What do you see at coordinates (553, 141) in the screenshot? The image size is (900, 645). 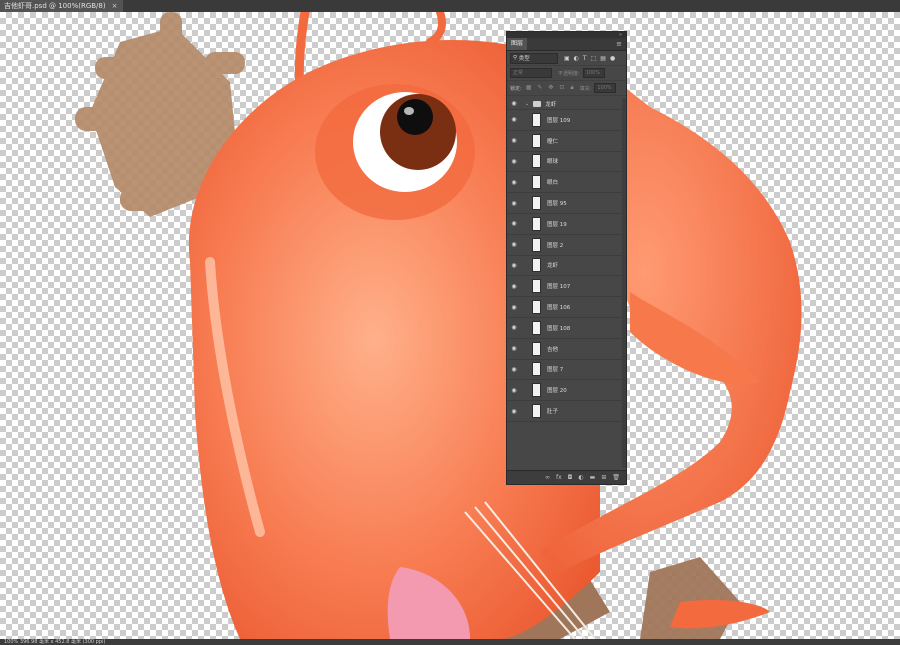 I see `layer-name: 瞳仁` at bounding box center [553, 141].